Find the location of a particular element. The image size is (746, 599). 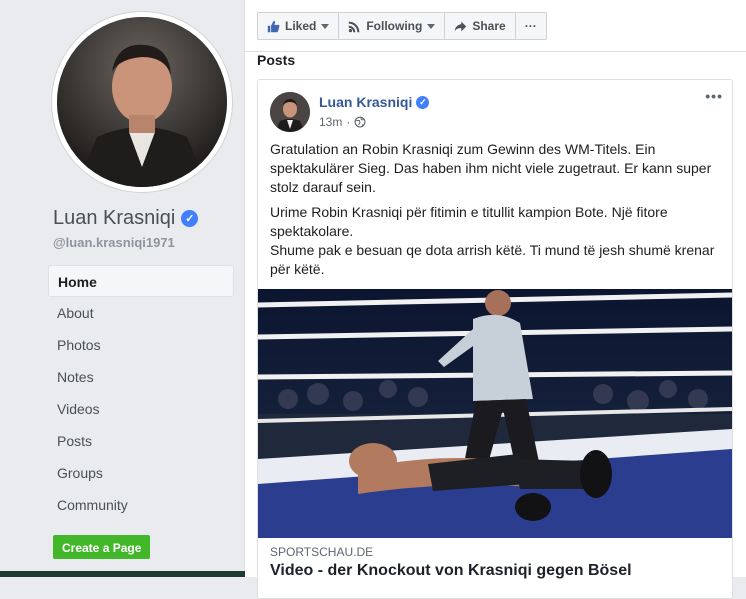

nav-item-posts: Posts is located at coordinates (141, 441).